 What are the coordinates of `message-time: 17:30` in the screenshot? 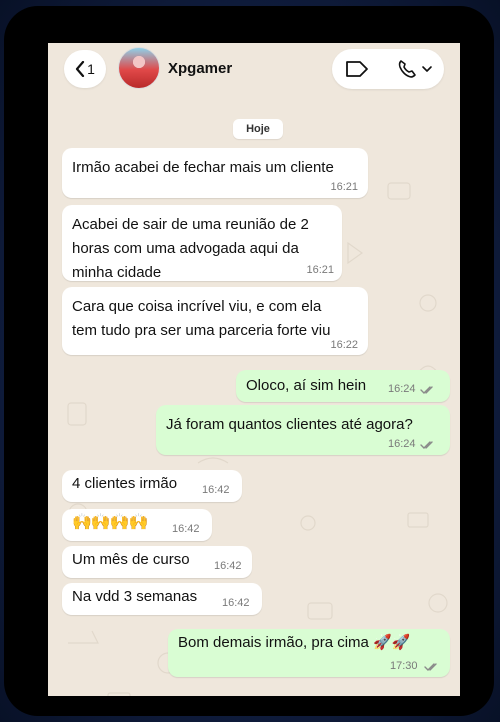 It's located at (404, 666).